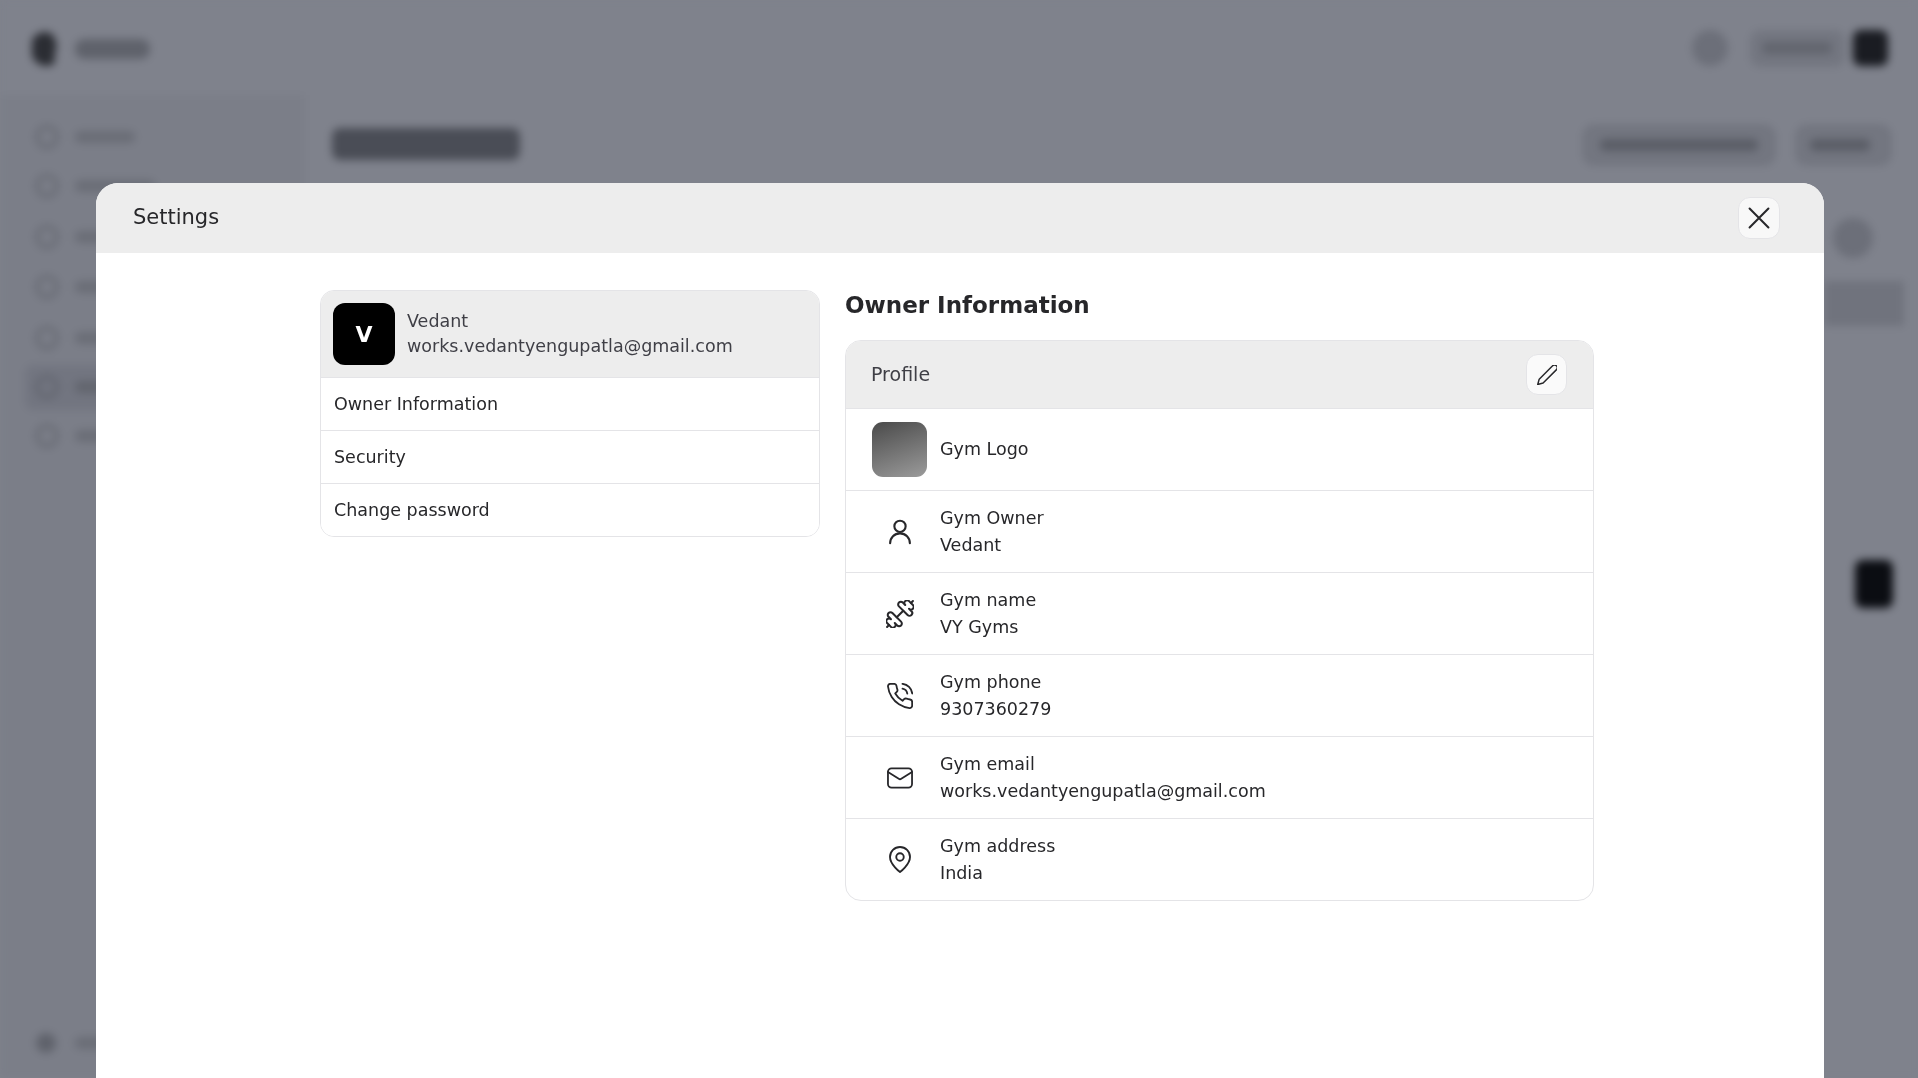  What do you see at coordinates (901, 375) in the screenshot?
I see `profile-card-title: Profile` at bounding box center [901, 375].